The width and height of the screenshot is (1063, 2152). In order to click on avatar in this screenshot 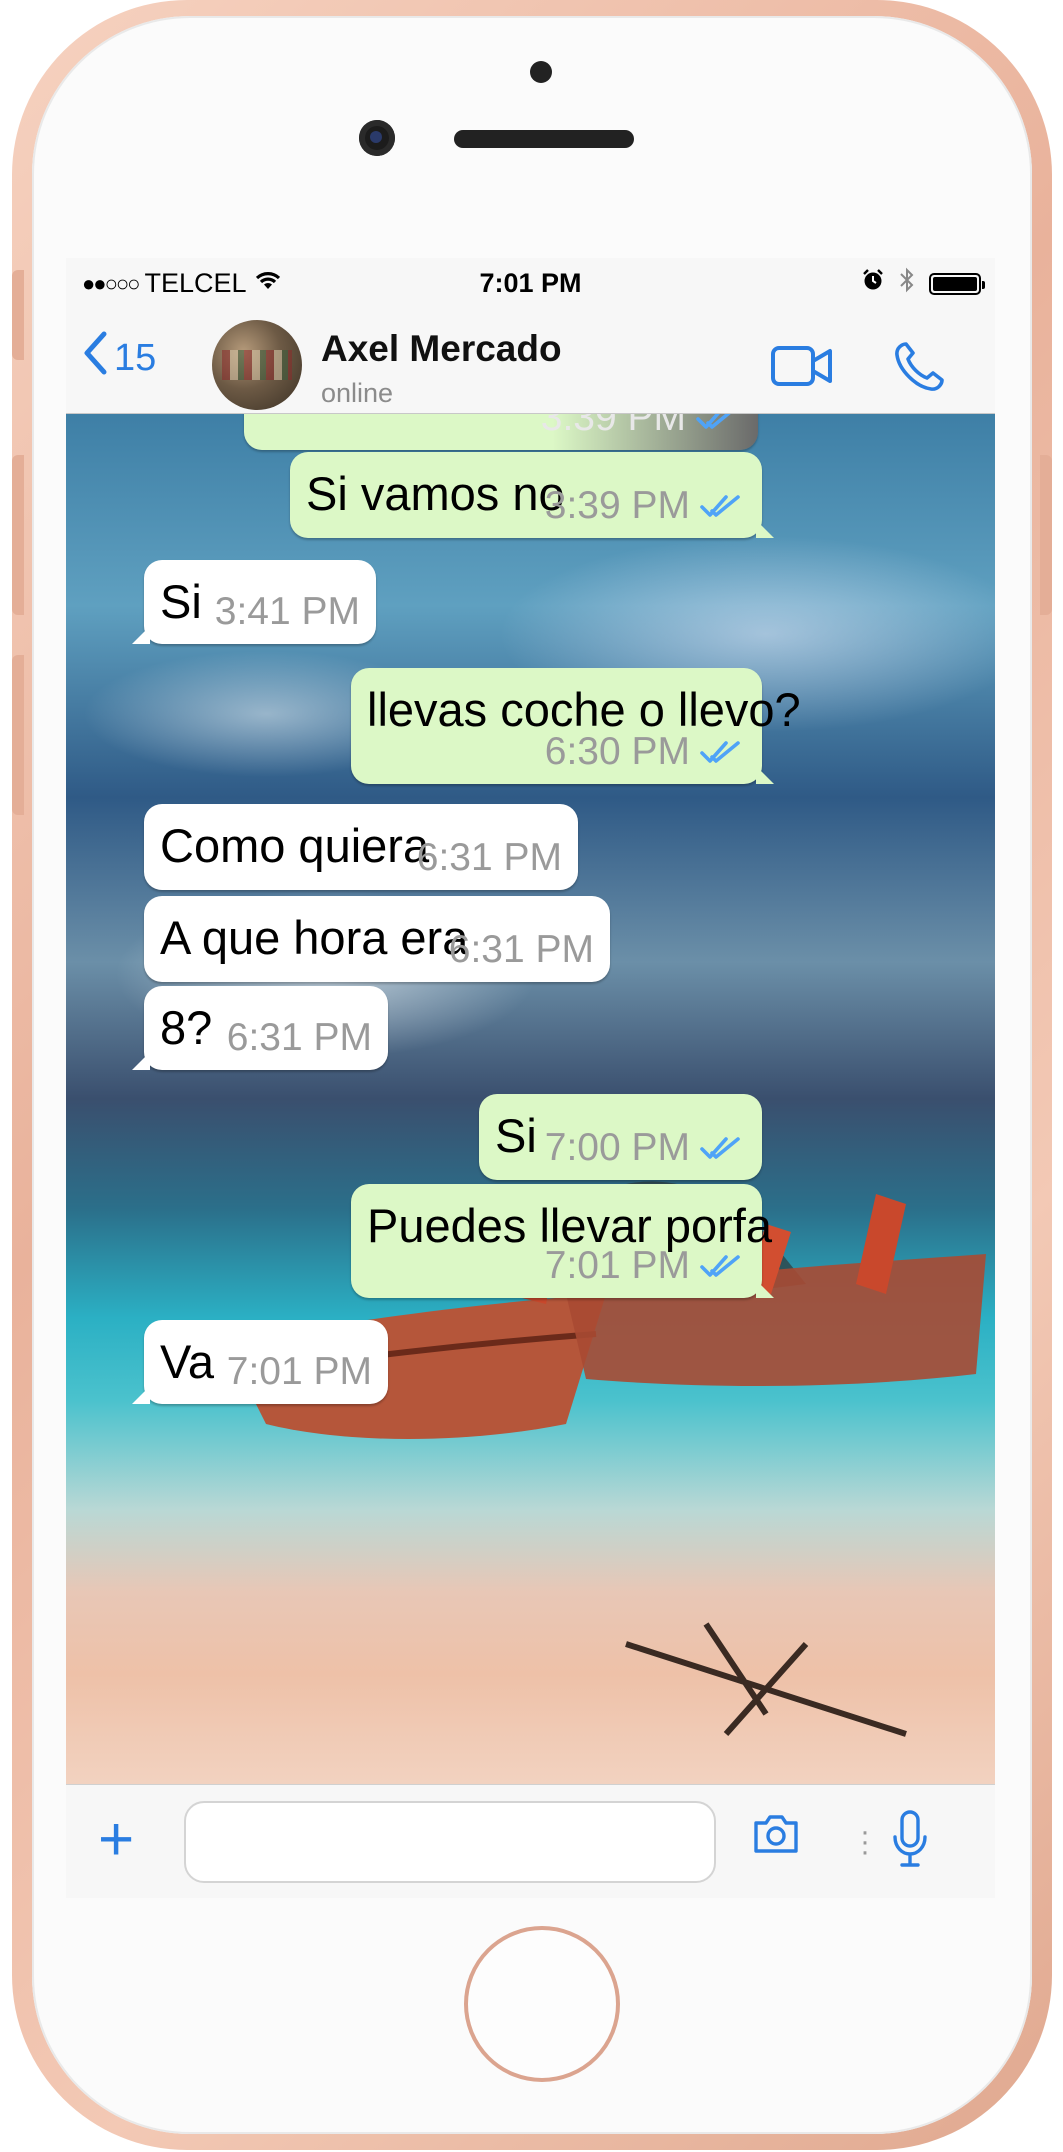, I will do `click(257, 365)`.